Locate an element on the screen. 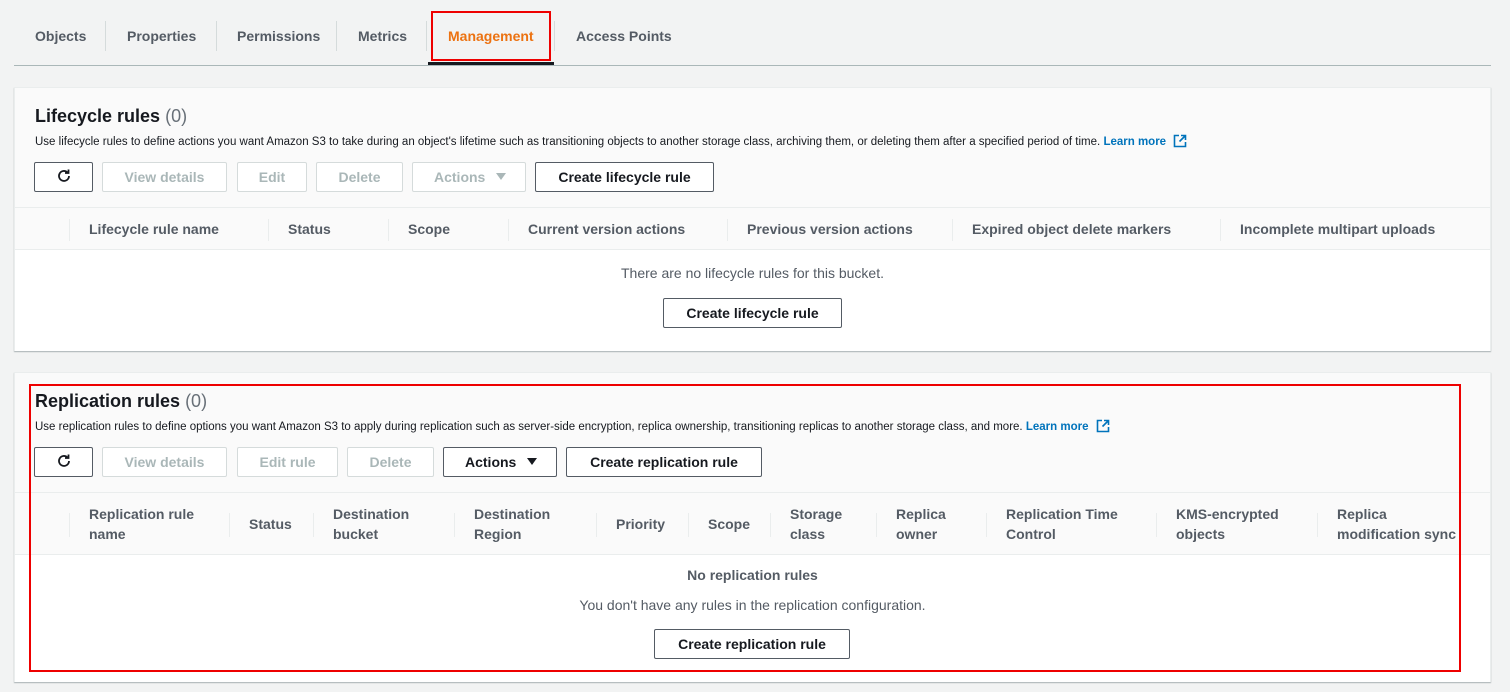  create-replication-rule-button: Create replication rule is located at coordinates (664, 462).